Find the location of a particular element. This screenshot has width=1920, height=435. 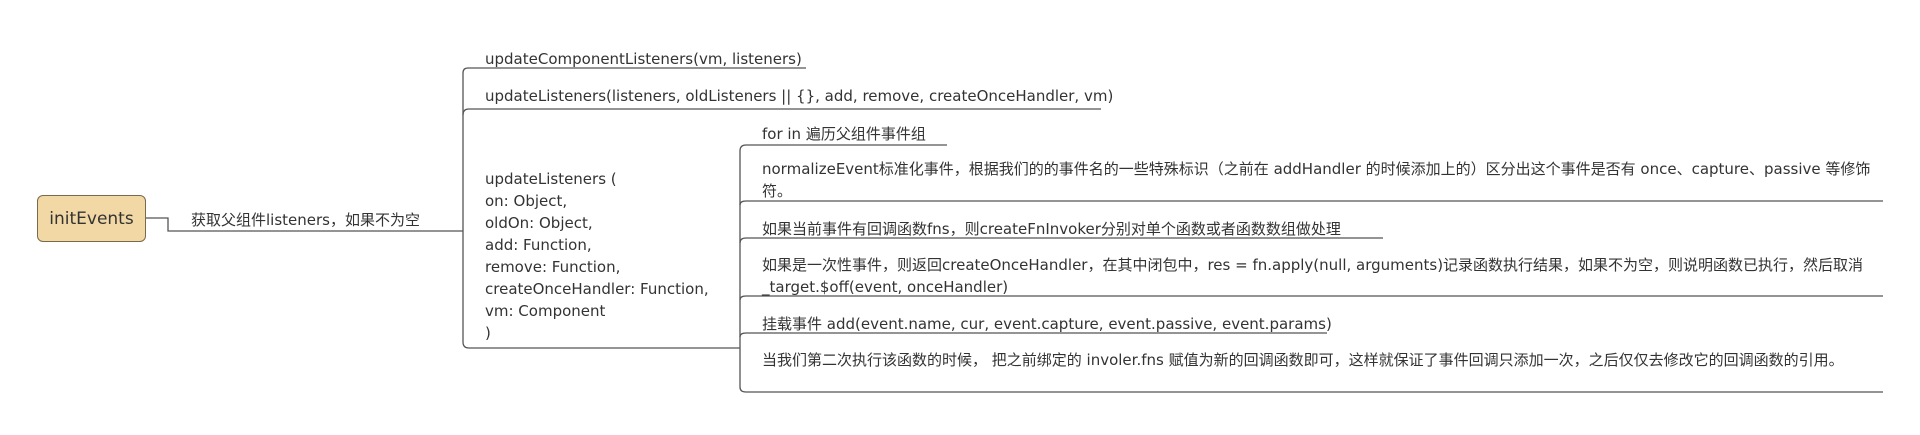

signature-line: oldOn: Object, is located at coordinates (539, 223).